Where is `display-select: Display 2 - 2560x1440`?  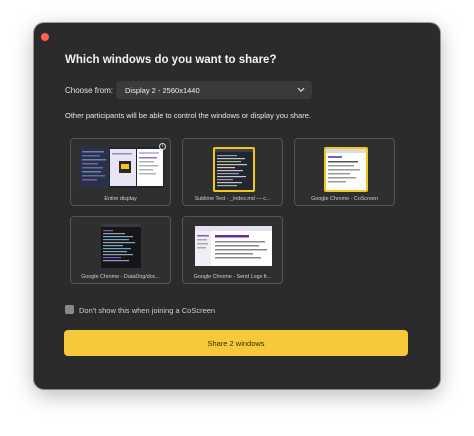 display-select: Display 2 - 2560x1440 is located at coordinates (214, 90).